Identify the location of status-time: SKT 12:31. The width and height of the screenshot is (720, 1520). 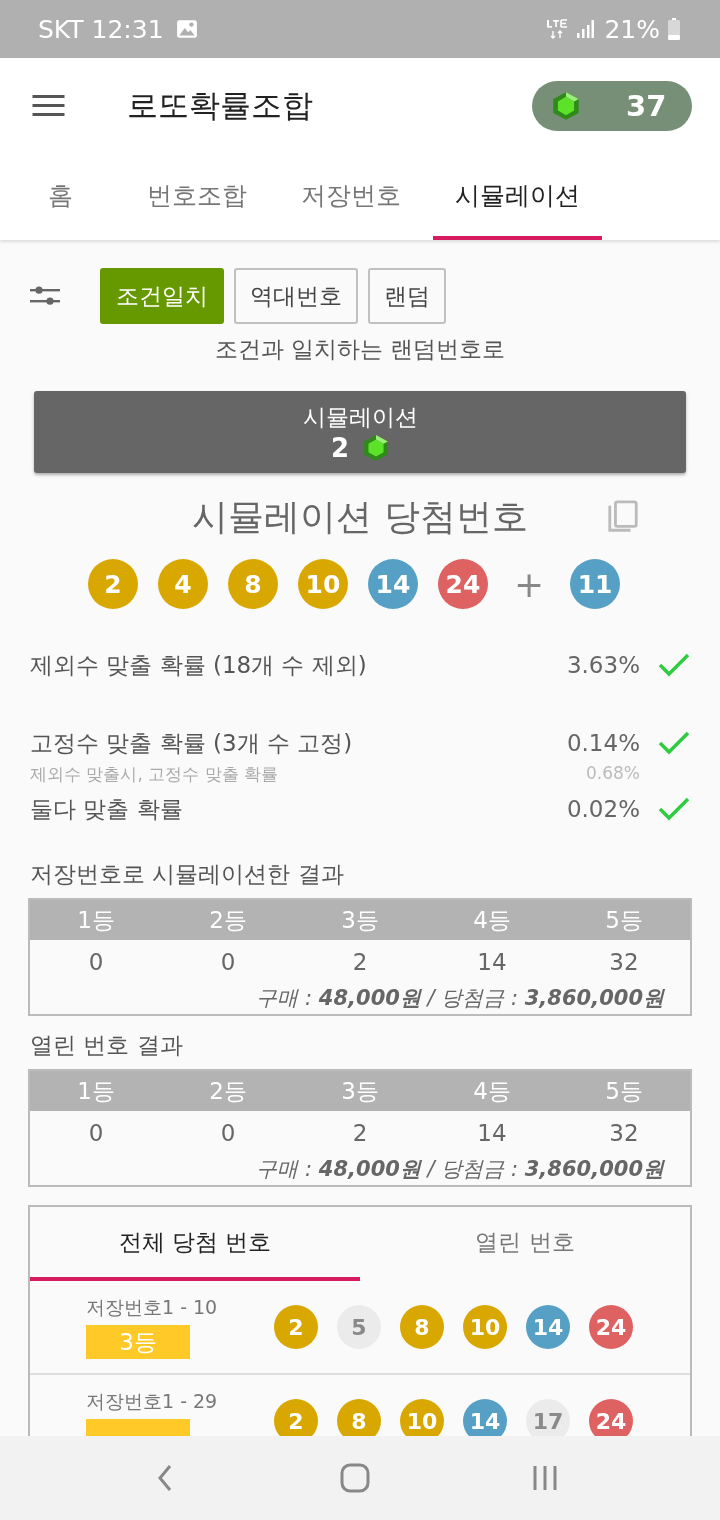
(101, 29).